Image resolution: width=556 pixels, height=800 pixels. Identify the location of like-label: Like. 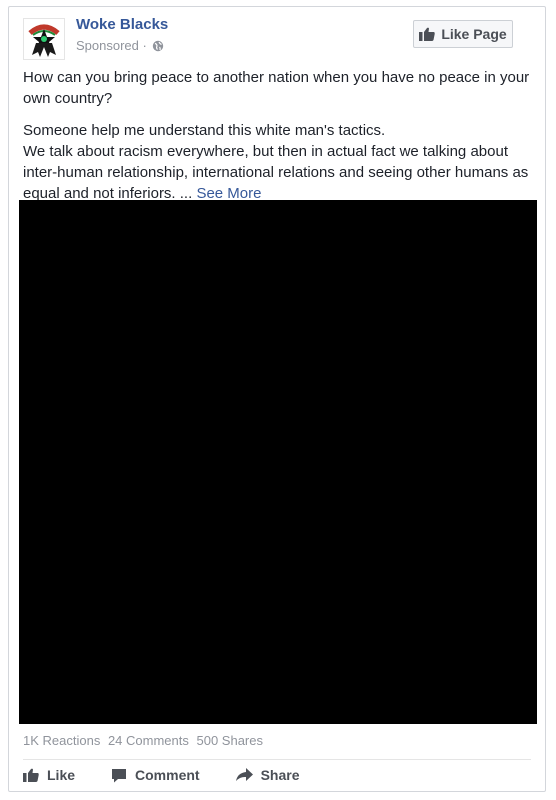
(61, 775).